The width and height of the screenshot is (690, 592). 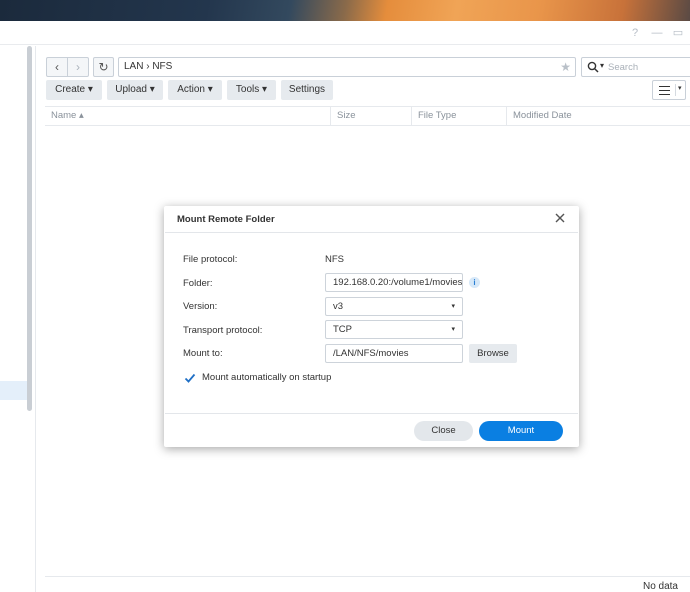 What do you see at coordinates (223, 330) in the screenshot?
I see `transport-protocol-label: Transport protocol:` at bounding box center [223, 330].